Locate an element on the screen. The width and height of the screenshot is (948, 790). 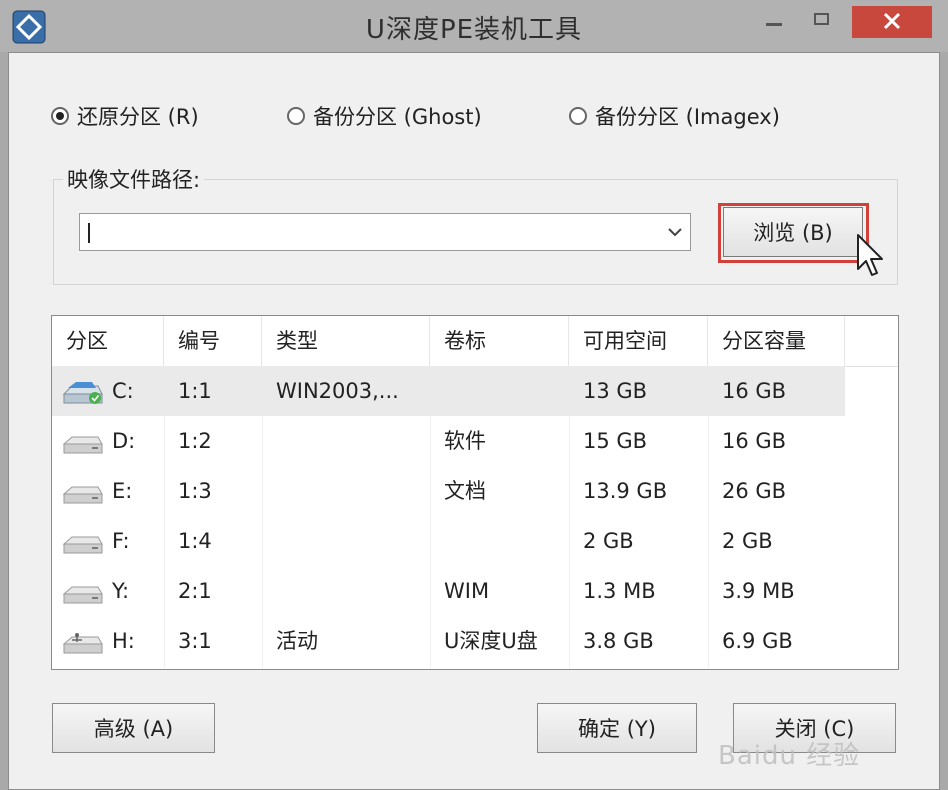
cell-label: 文档 is located at coordinates (465, 491).